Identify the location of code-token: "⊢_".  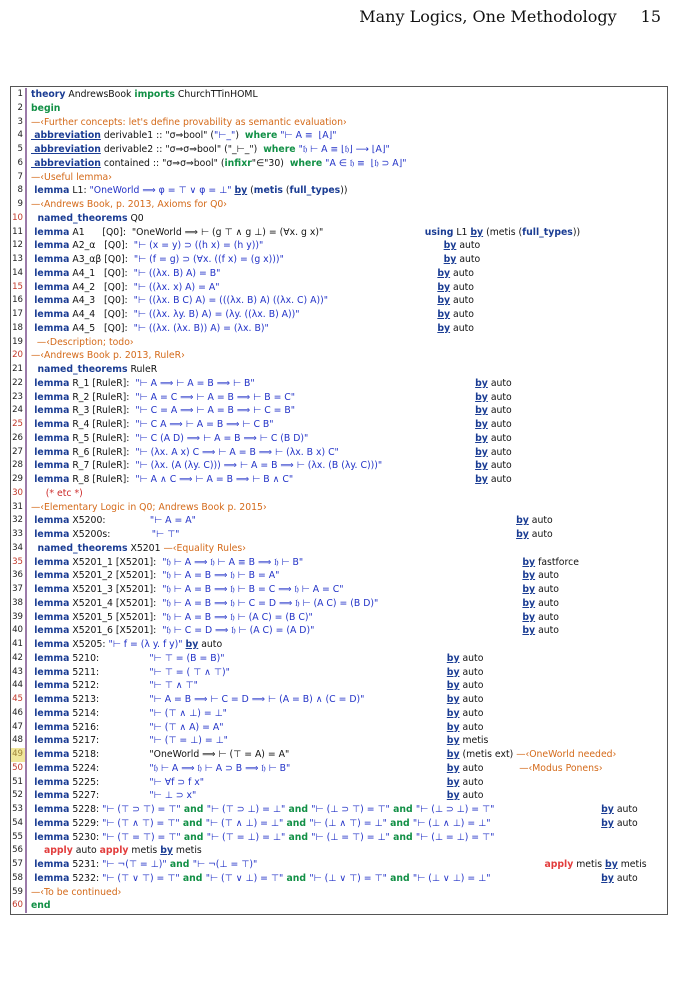
(225, 136).